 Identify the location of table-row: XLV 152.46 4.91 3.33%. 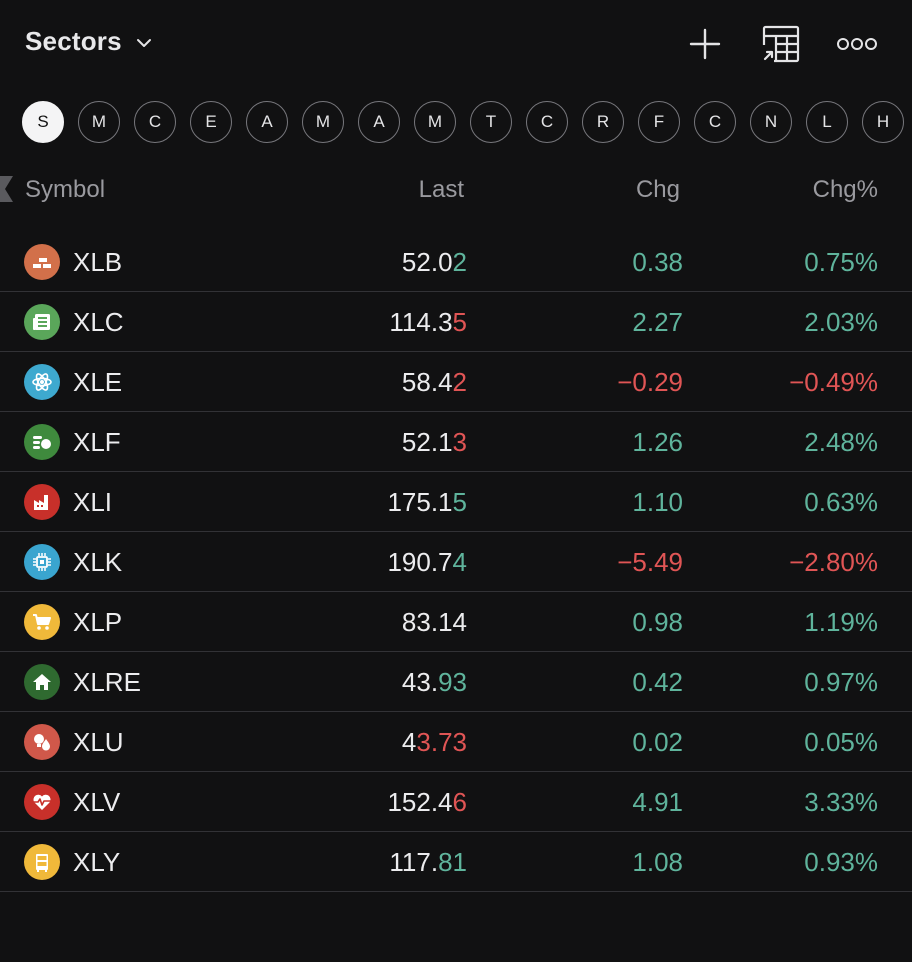
(456, 802).